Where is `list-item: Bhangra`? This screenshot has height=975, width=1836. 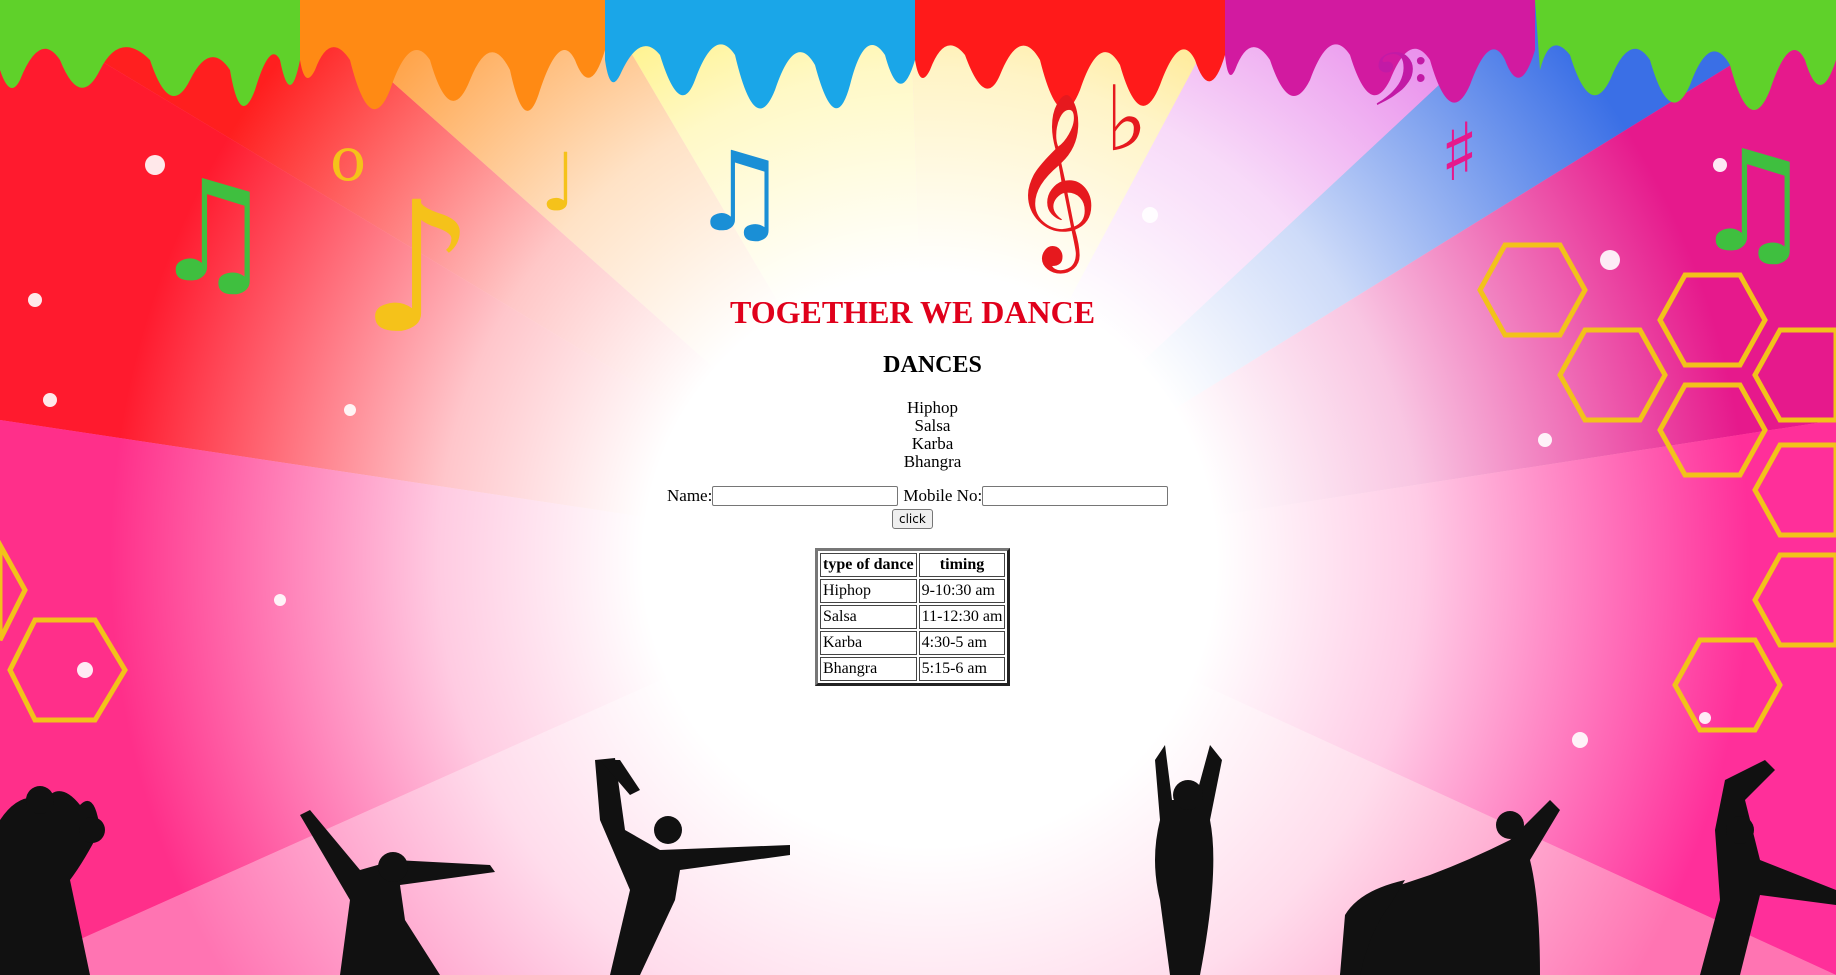
list-item: Bhangra is located at coordinates (932, 461).